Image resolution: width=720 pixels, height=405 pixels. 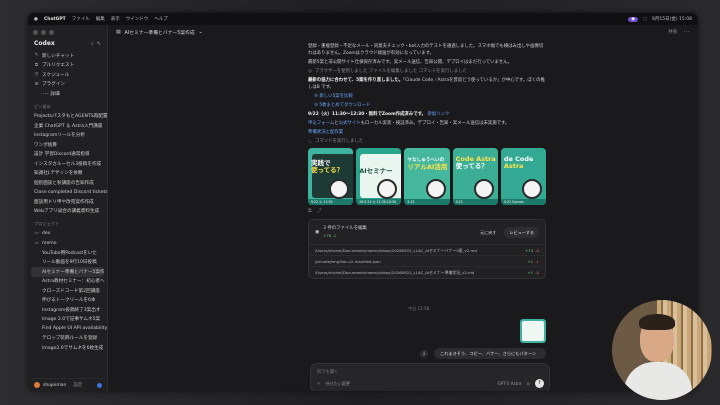 I want to click on menu-help: ヘルプ, so click(x=161, y=19).